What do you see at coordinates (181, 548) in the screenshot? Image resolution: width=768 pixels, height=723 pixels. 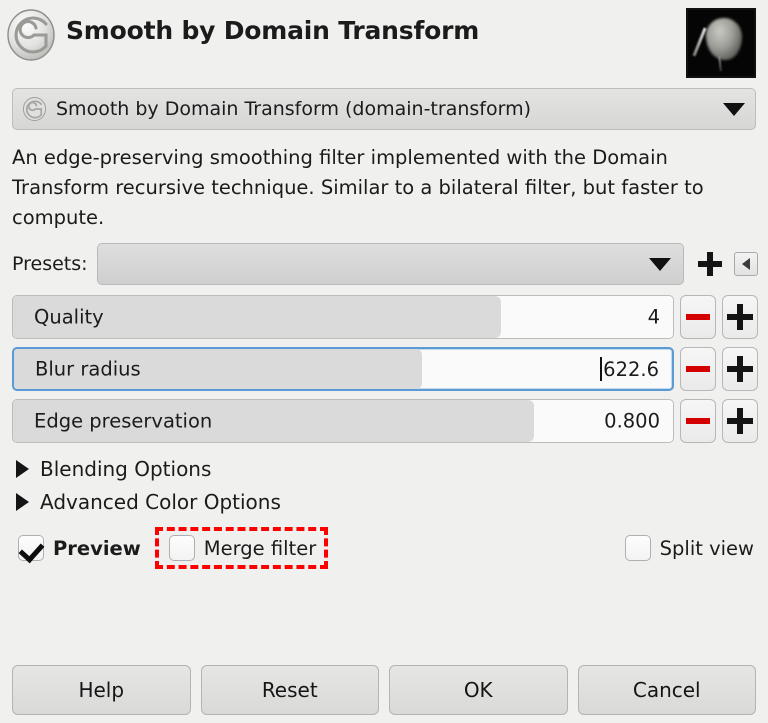 I see `merge-filter-checkbox` at bounding box center [181, 548].